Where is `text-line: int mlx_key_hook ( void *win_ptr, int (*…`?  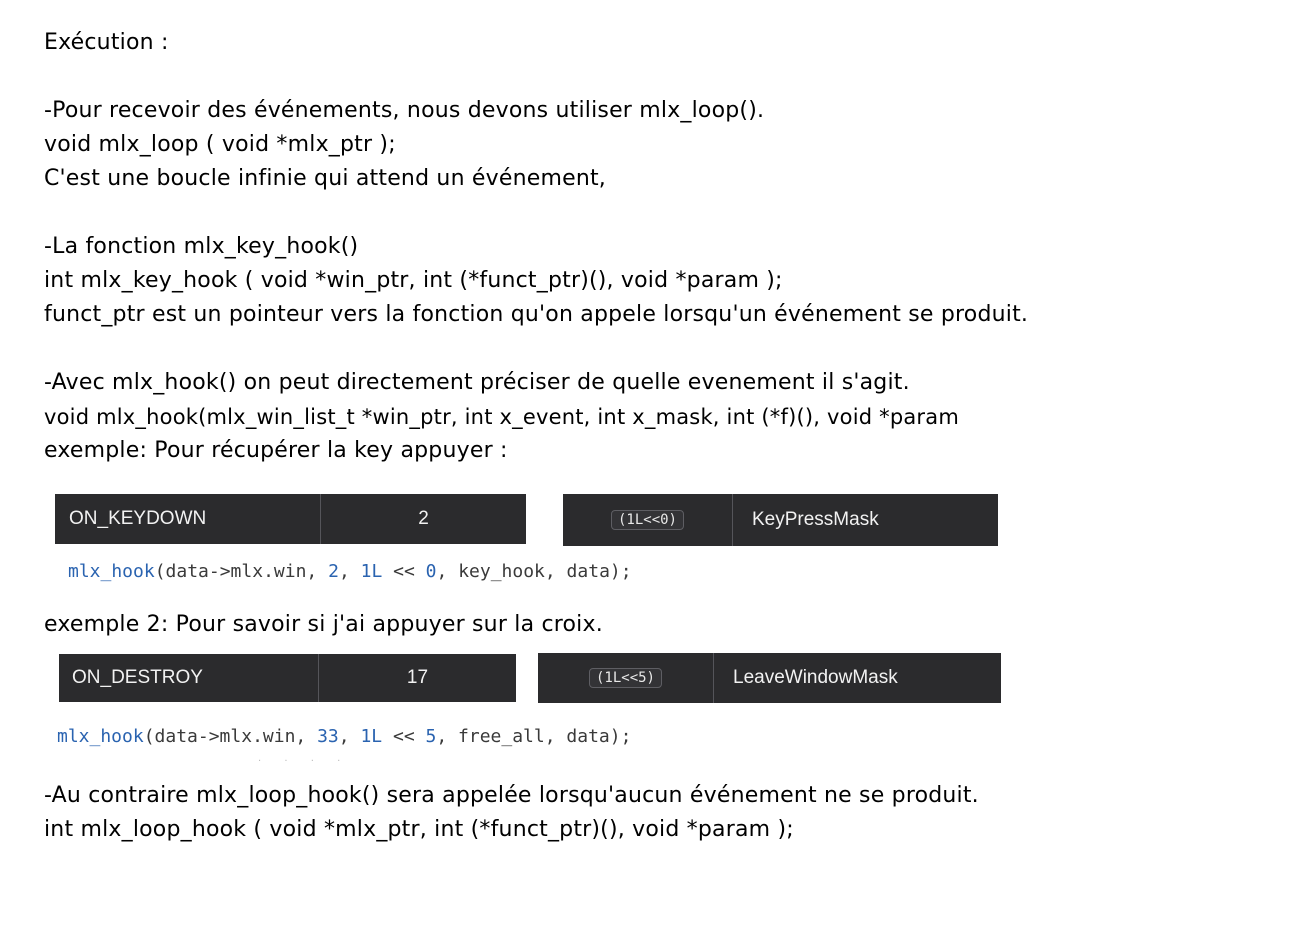
text-line: int mlx_key_hook ( void *win_ptr, int (*… is located at coordinates (413, 280).